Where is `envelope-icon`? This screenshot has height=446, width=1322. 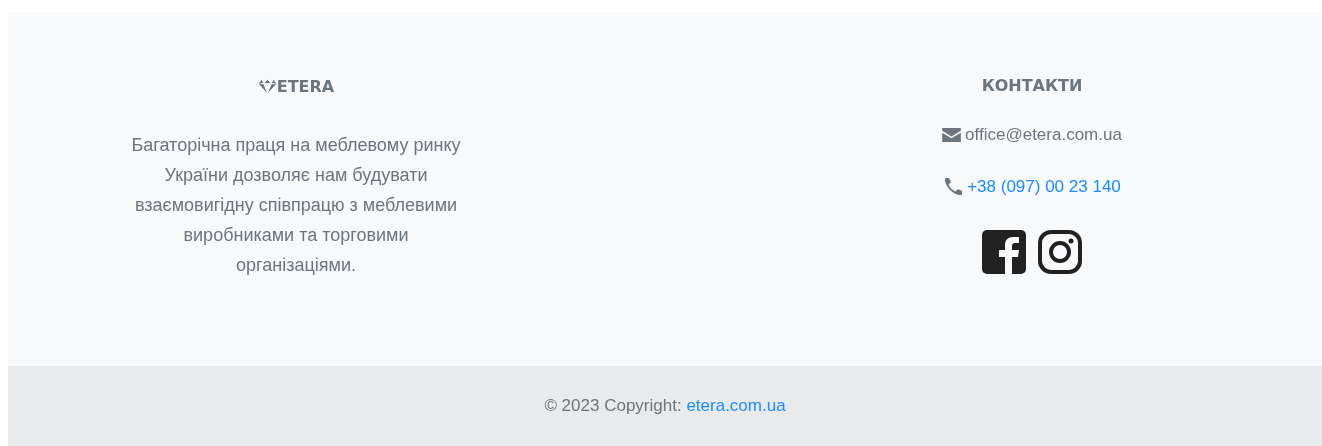
envelope-icon is located at coordinates (952, 135).